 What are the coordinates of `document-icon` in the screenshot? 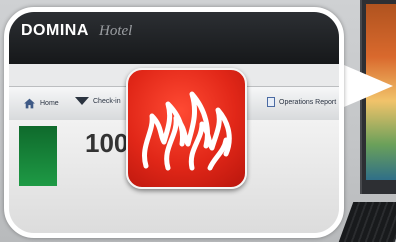 It's located at (271, 102).